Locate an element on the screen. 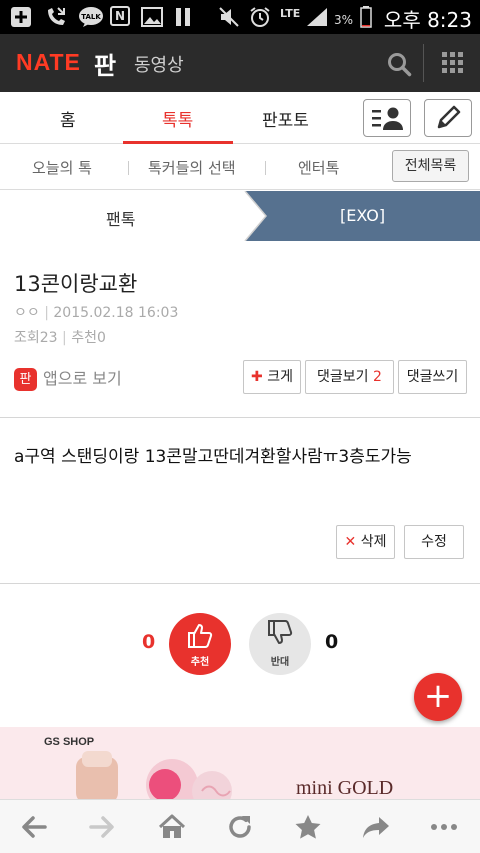 Image resolution: width=480 pixels, height=853 pixels. header-divider is located at coordinates (423, 63).